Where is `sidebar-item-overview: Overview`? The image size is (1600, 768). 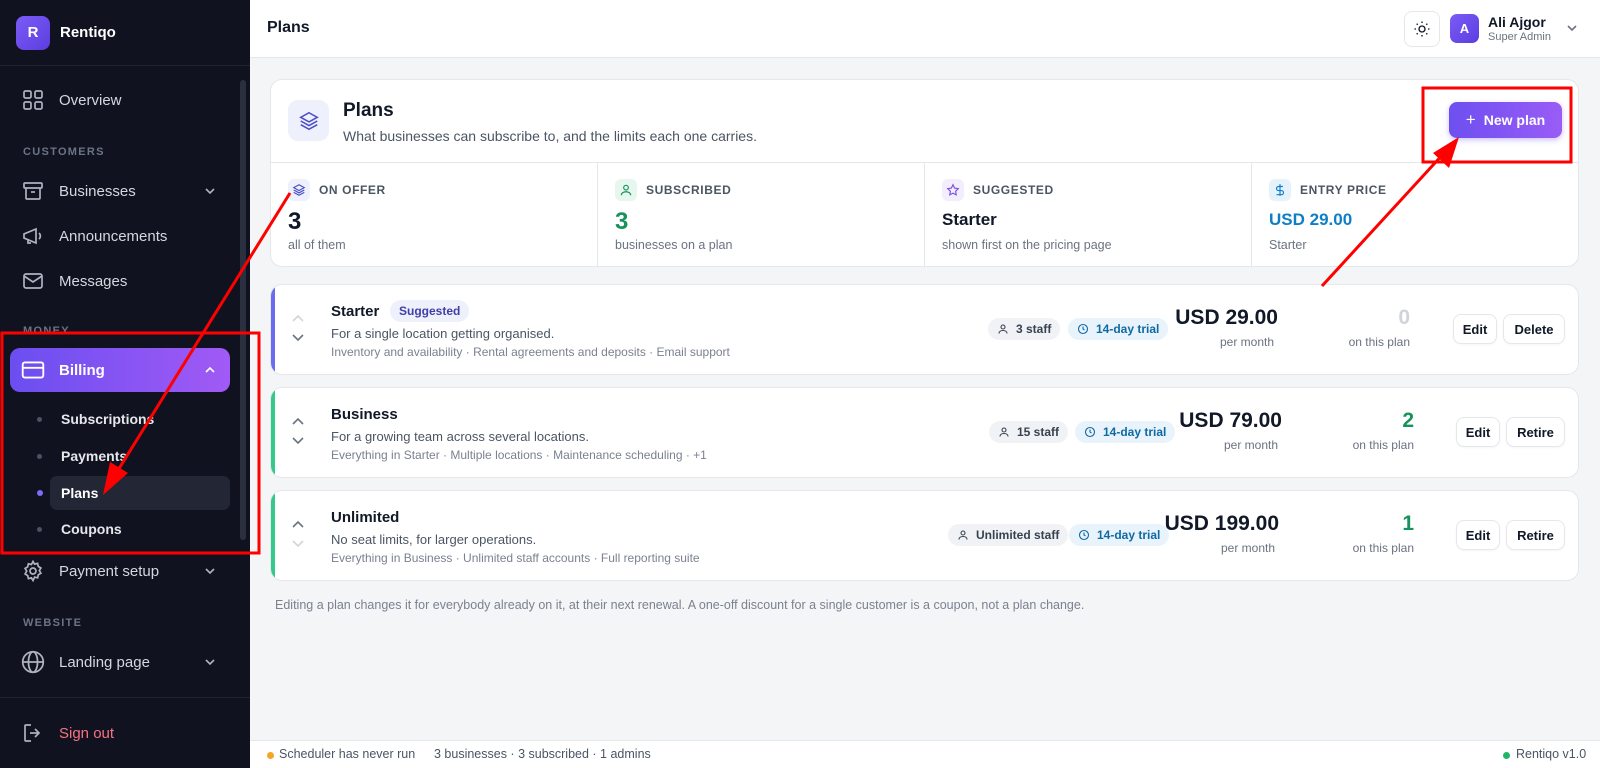 sidebar-item-overview: Overview is located at coordinates (120, 100).